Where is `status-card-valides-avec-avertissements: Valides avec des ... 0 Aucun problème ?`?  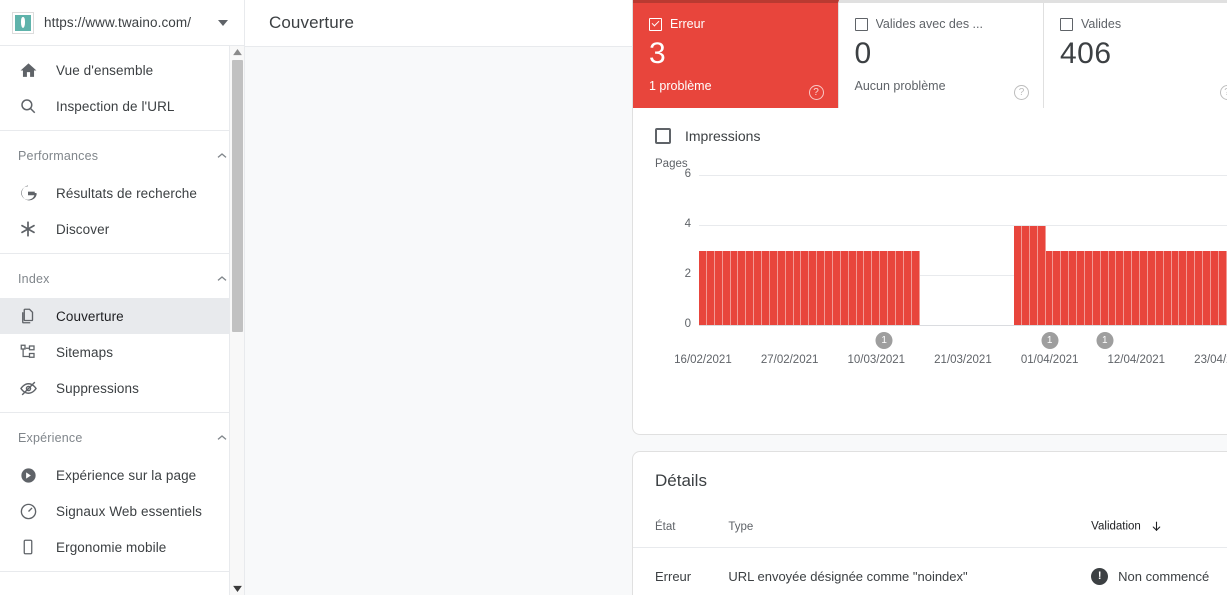
status-card-valides-avec-avertissements: Valides avec des ... 0 Aucun problème ? is located at coordinates (941, 54).